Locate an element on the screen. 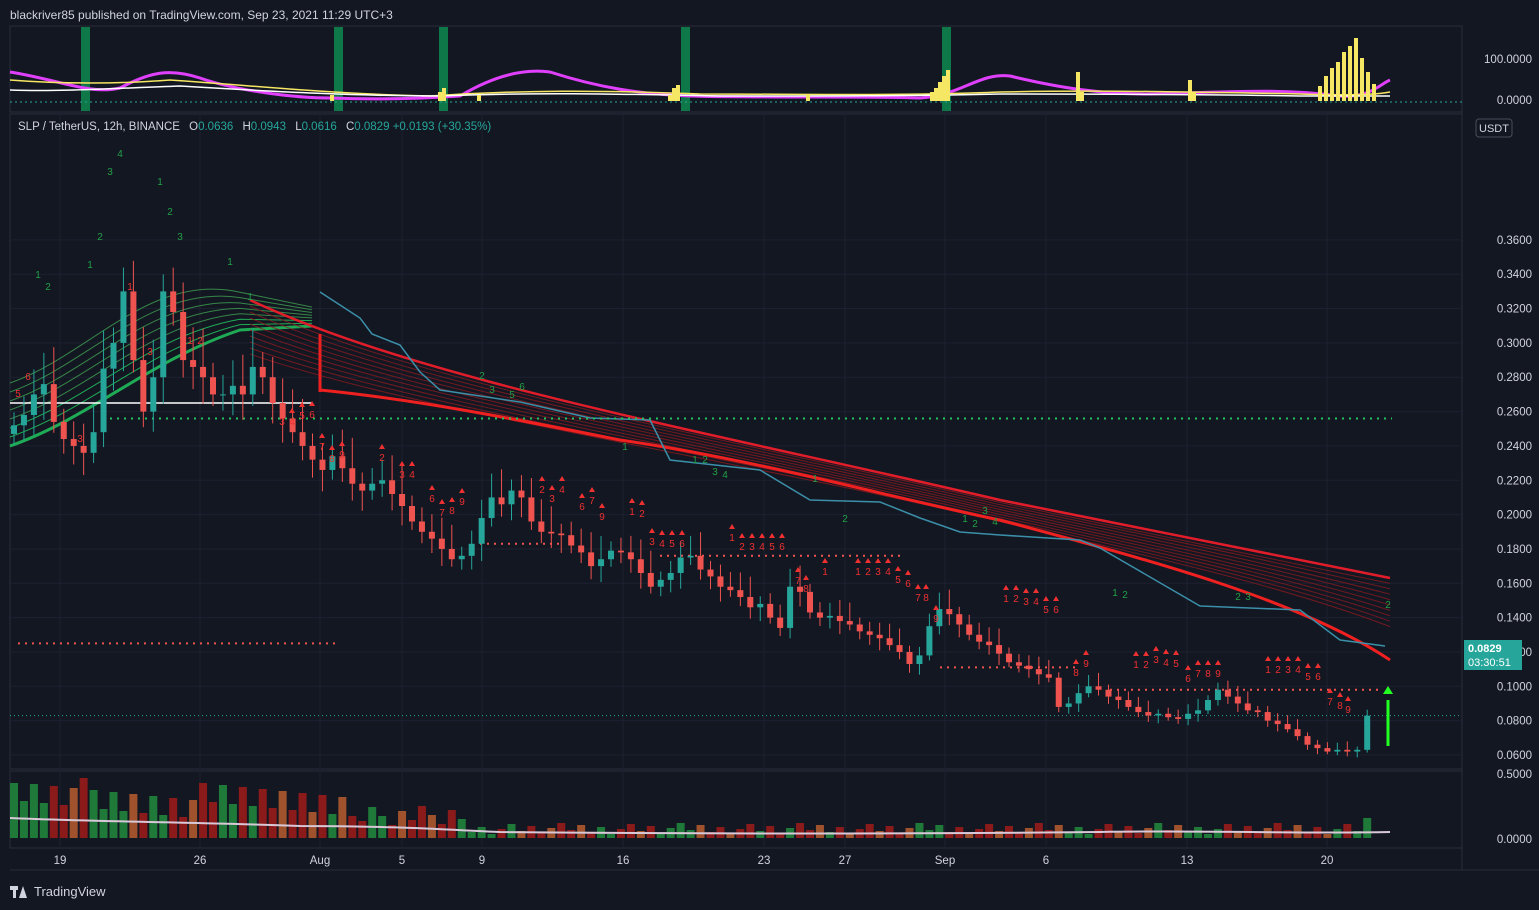 Image resolution: width=1539 pixels, height=910 pixels. td-count-green: 6 is located at coordinates (522, 387).